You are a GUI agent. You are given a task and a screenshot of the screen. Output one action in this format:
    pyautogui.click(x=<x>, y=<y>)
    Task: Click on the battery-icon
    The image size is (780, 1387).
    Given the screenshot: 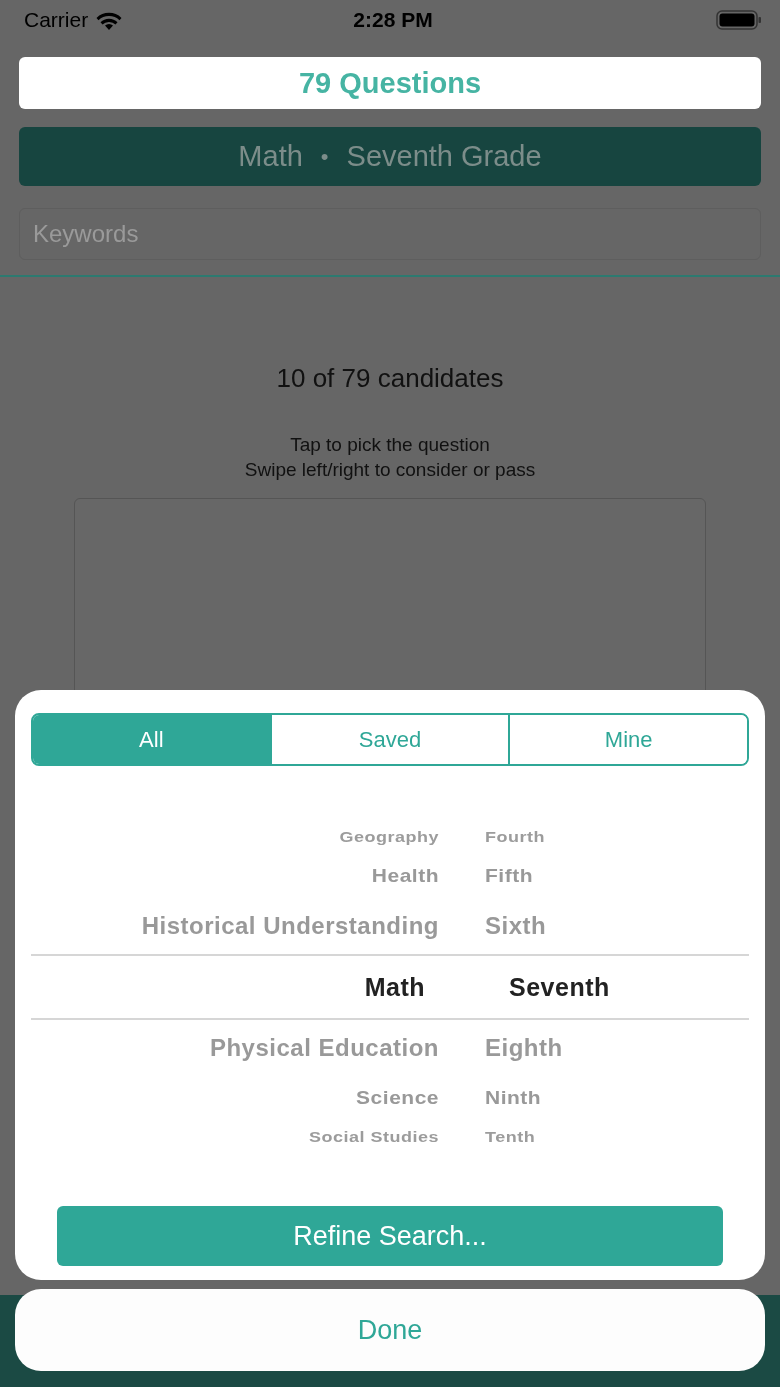 What is the action you would take?
    pyautogui.click(x=739, y=20)
    